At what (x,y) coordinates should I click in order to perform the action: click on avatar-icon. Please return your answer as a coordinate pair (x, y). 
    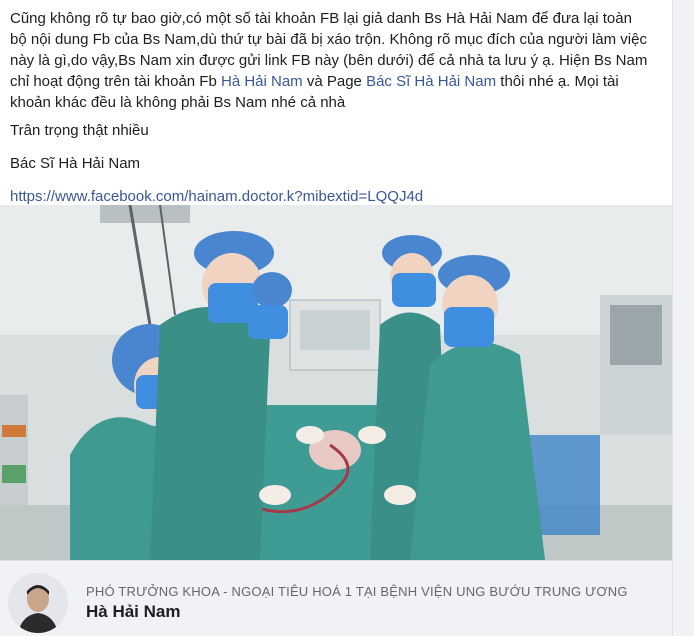
    Looking at the image, I should click on (38, 603).